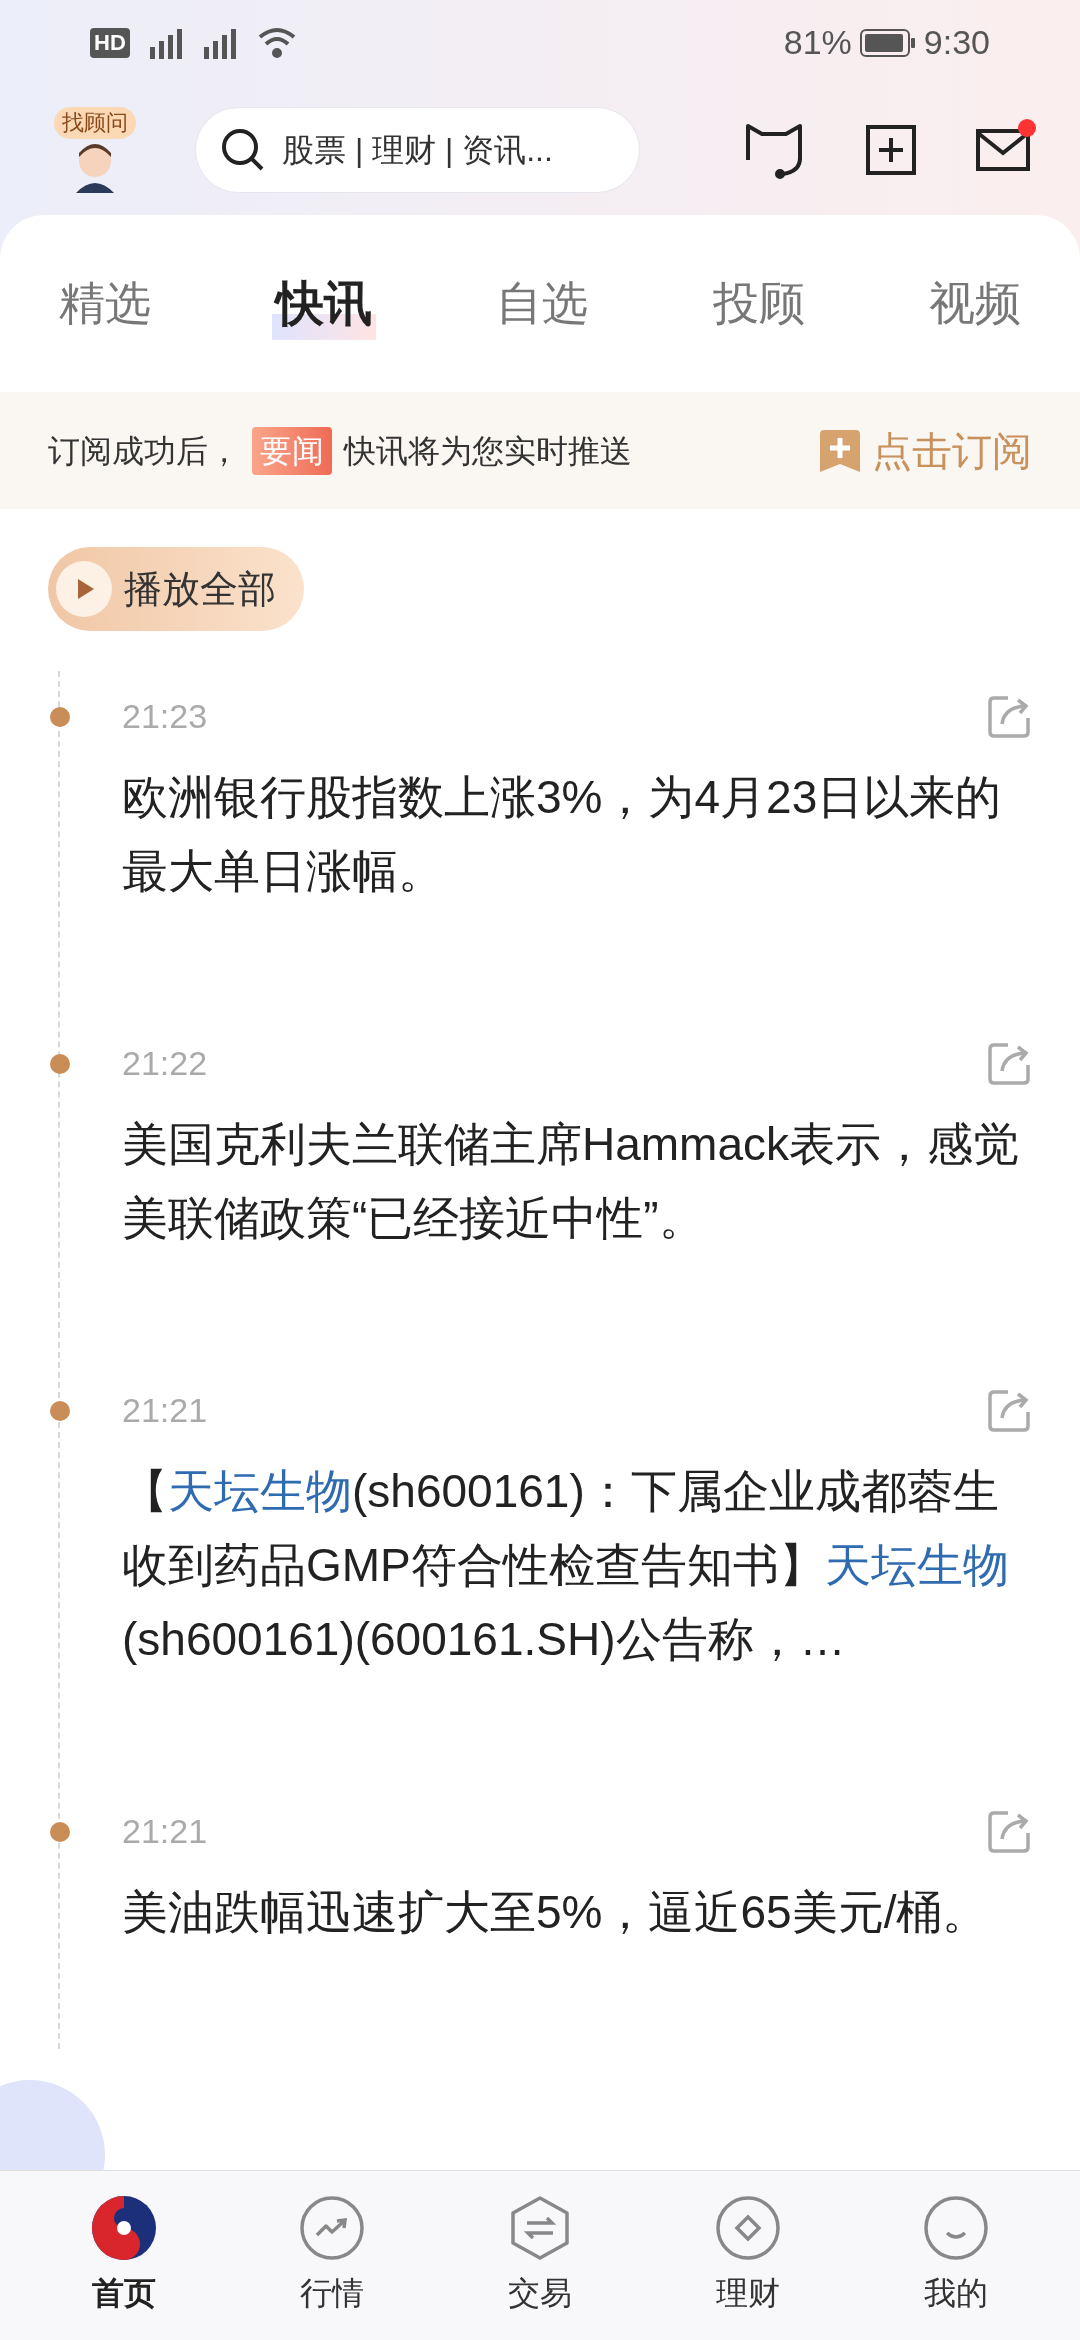 This screenshot has height=2340, width=1080. I want to click on battery-percent: 81%, so click(817, 42).